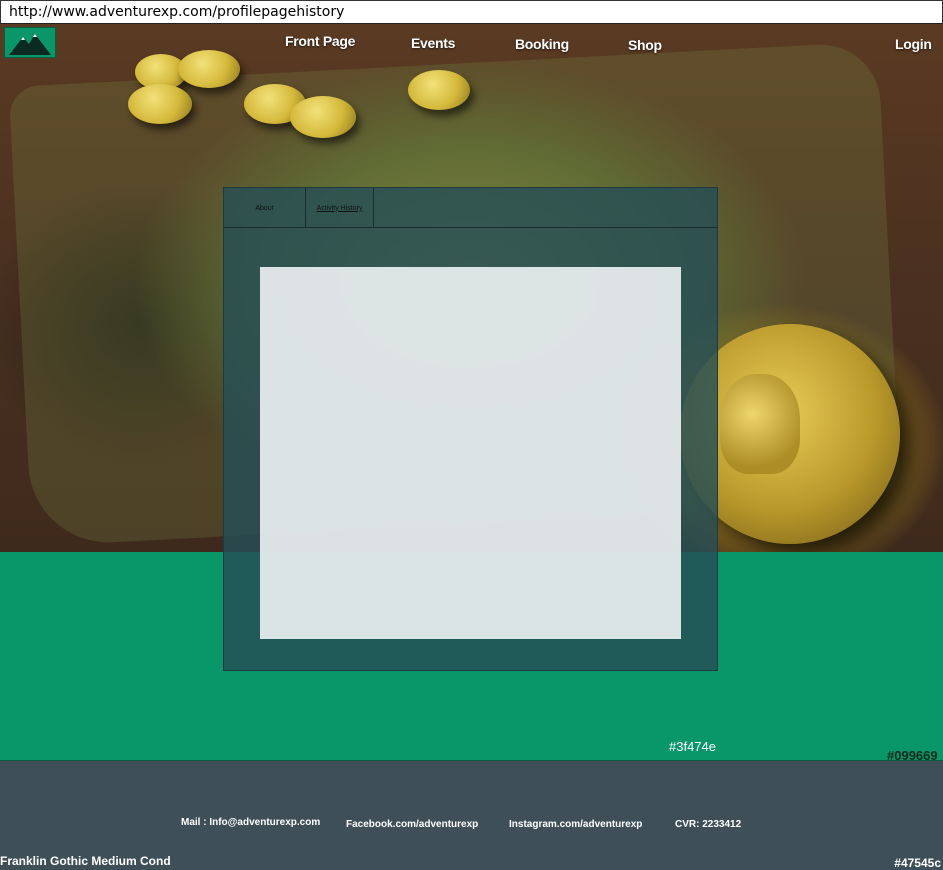 Image resolution: width=943 pixels, height=870 pixels. I want to click on tab-about: About, so click(265, 208).